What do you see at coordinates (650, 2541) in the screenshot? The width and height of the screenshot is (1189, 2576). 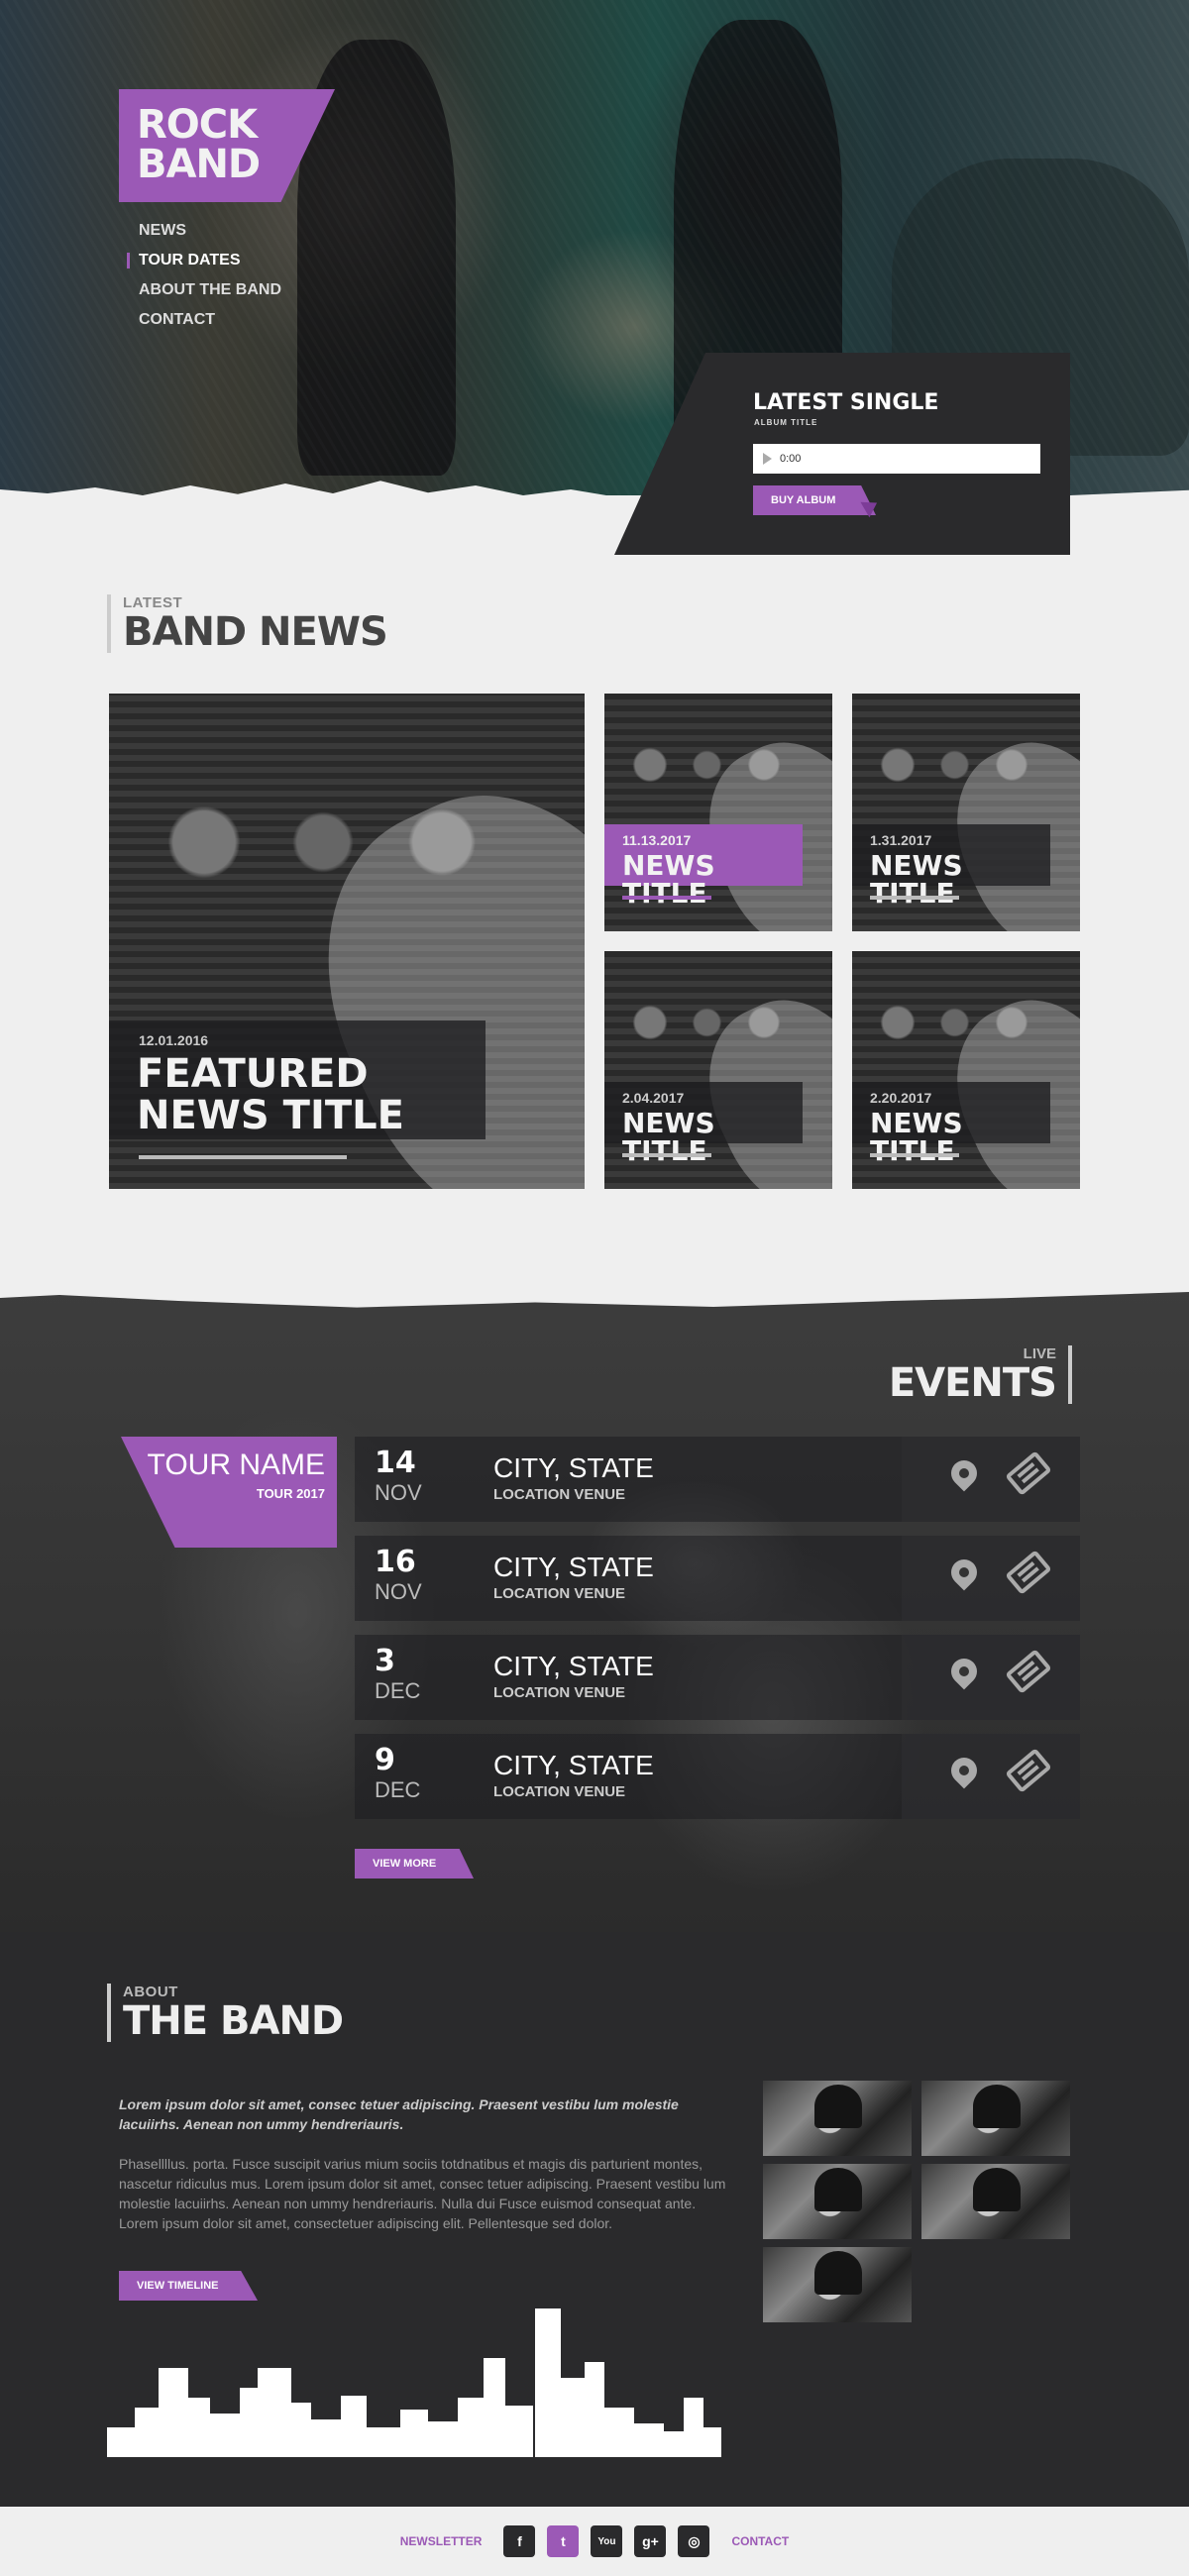 I see `googleplus-icon: g+` at bounding box center [650, 2541].